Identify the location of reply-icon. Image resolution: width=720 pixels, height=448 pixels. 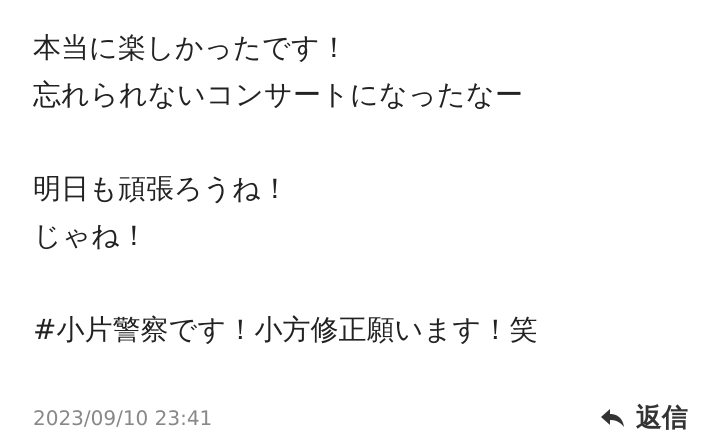
(613, 417).